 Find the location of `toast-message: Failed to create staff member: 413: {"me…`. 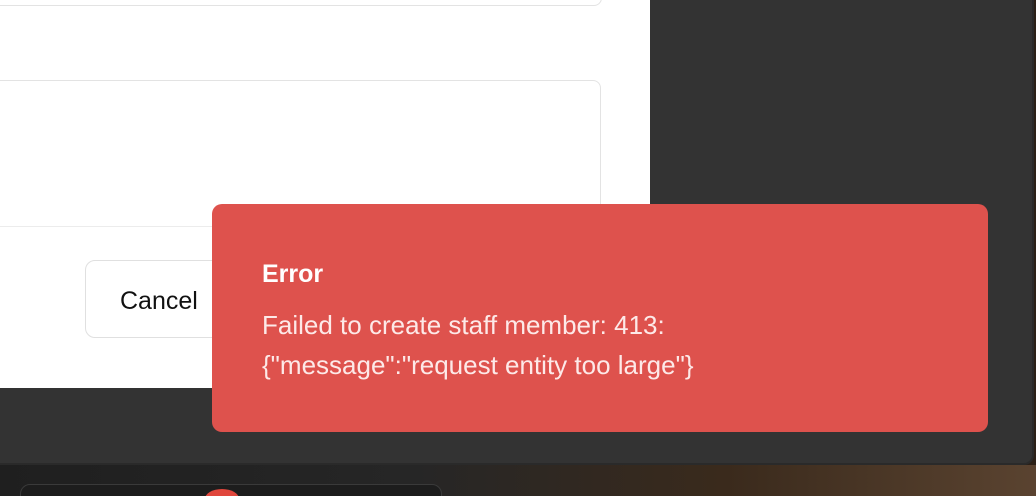

toast-message: Failed to create staff member: 413: {"me… is located at coordinates (600, 345).